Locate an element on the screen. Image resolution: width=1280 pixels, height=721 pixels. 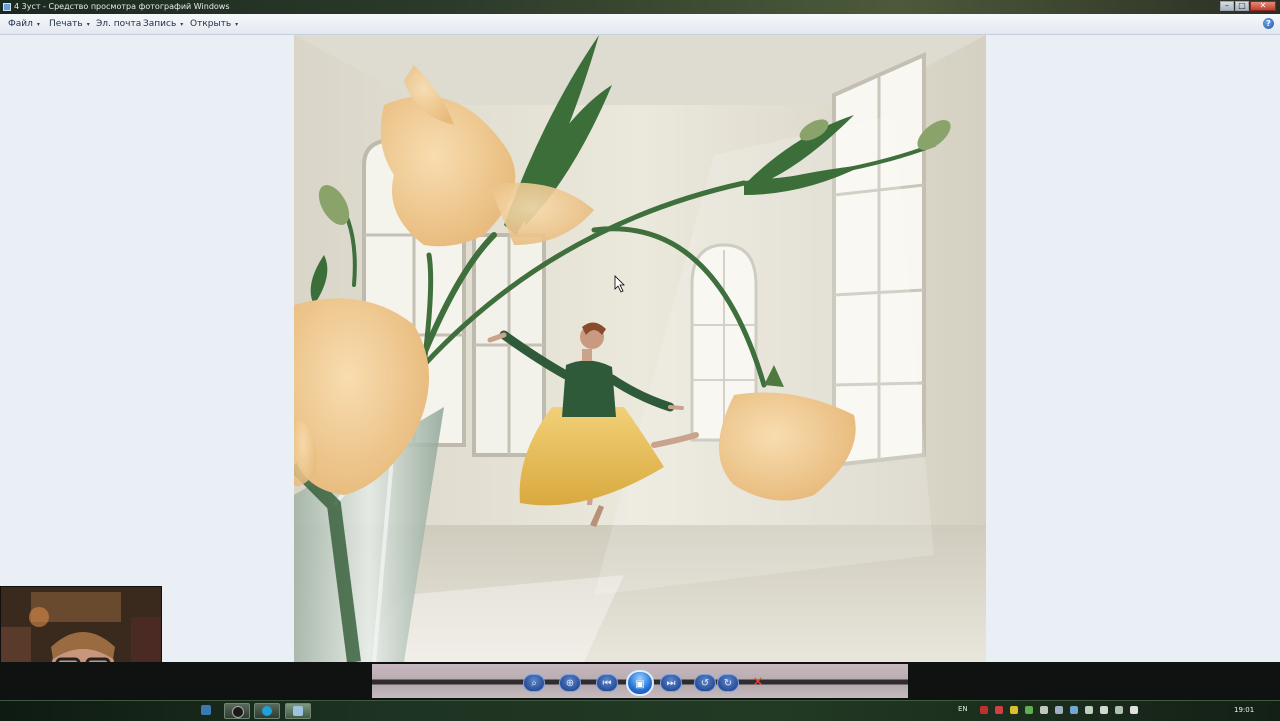
slideshow-icon: ▣ is located at coordinates (640, 684).